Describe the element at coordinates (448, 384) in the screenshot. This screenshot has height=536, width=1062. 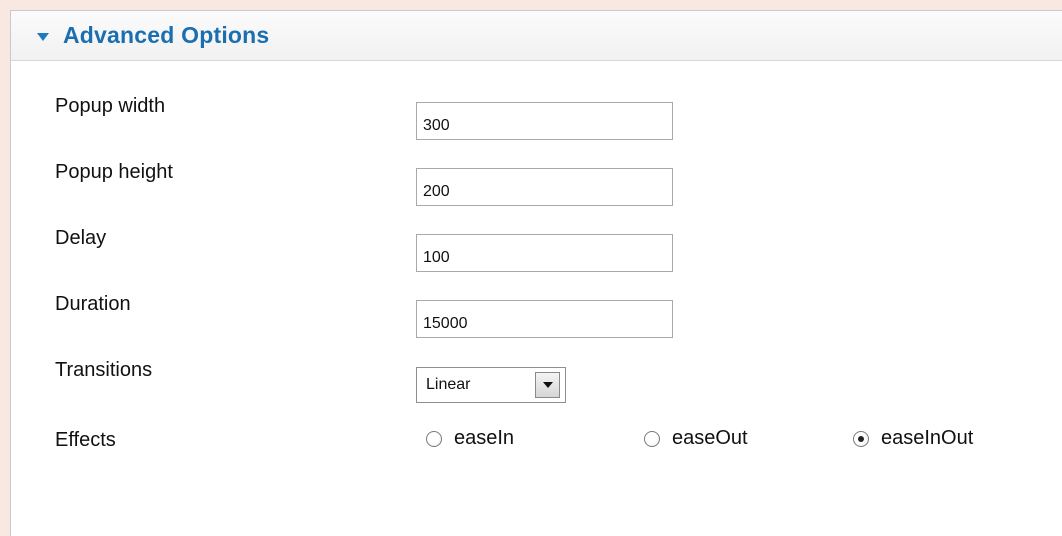
I see `transitions-selected-value: Linear` at that location.